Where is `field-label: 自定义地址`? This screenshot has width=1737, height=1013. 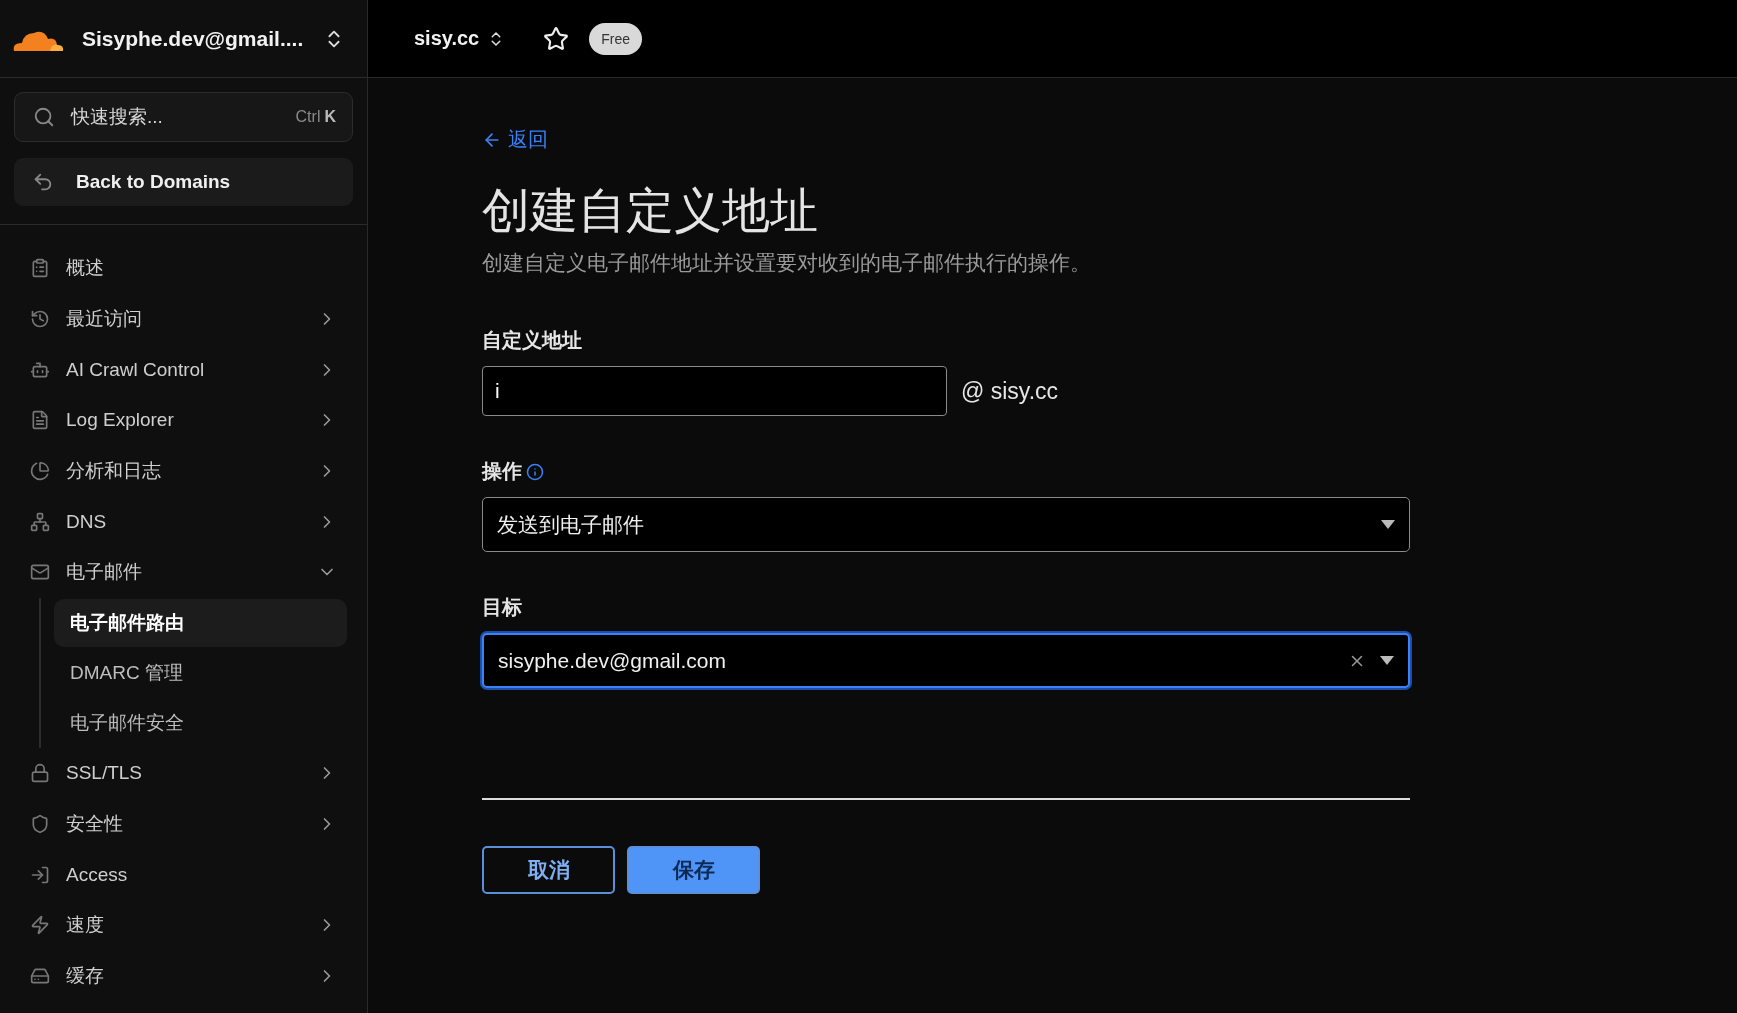 field-label: 自定义地址 is located at coordinates (532, 340).